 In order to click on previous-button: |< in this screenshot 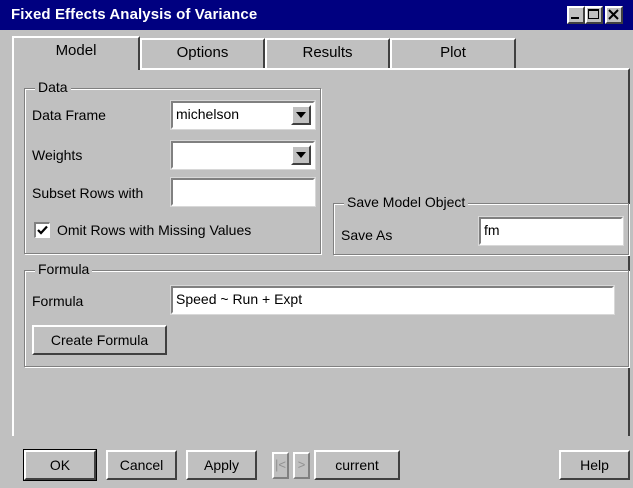, I will do `click(280, 465)`.